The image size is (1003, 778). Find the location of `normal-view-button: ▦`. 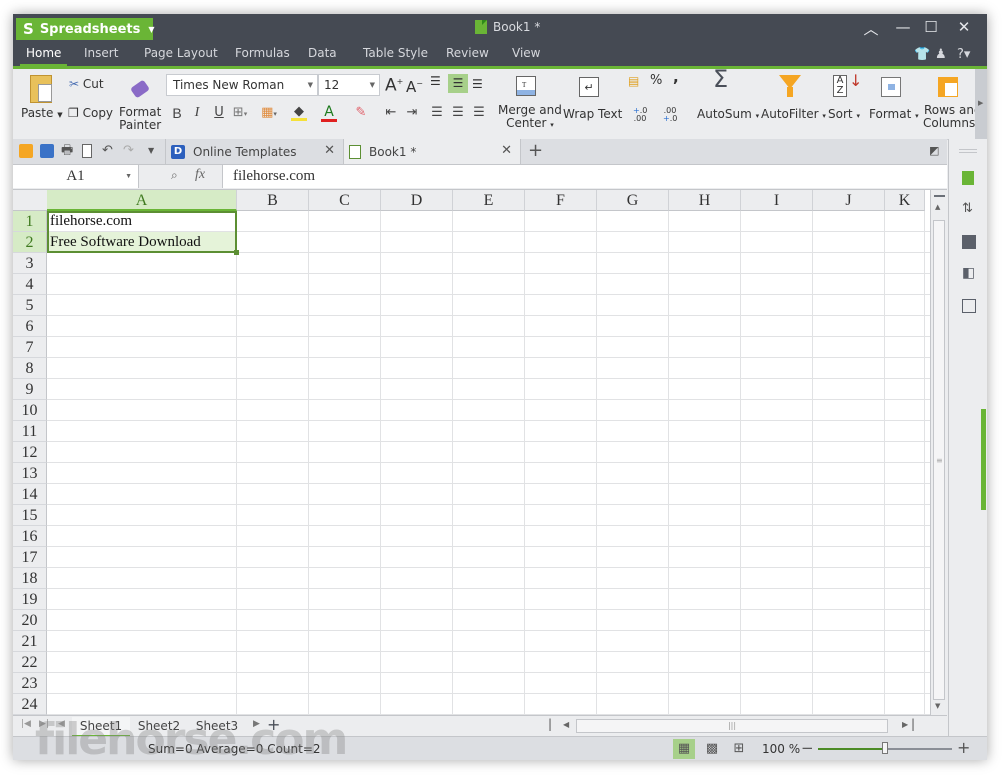

normal-view-button: ▦ is located at coordinates (684, 749).